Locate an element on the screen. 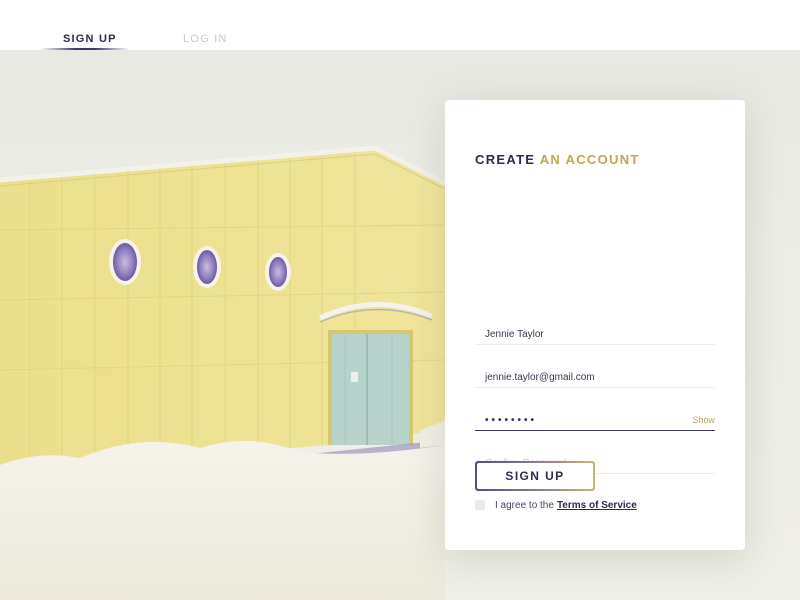  terms-agreement: I agree to the Terms of Service is located at coordinates (556, 505).